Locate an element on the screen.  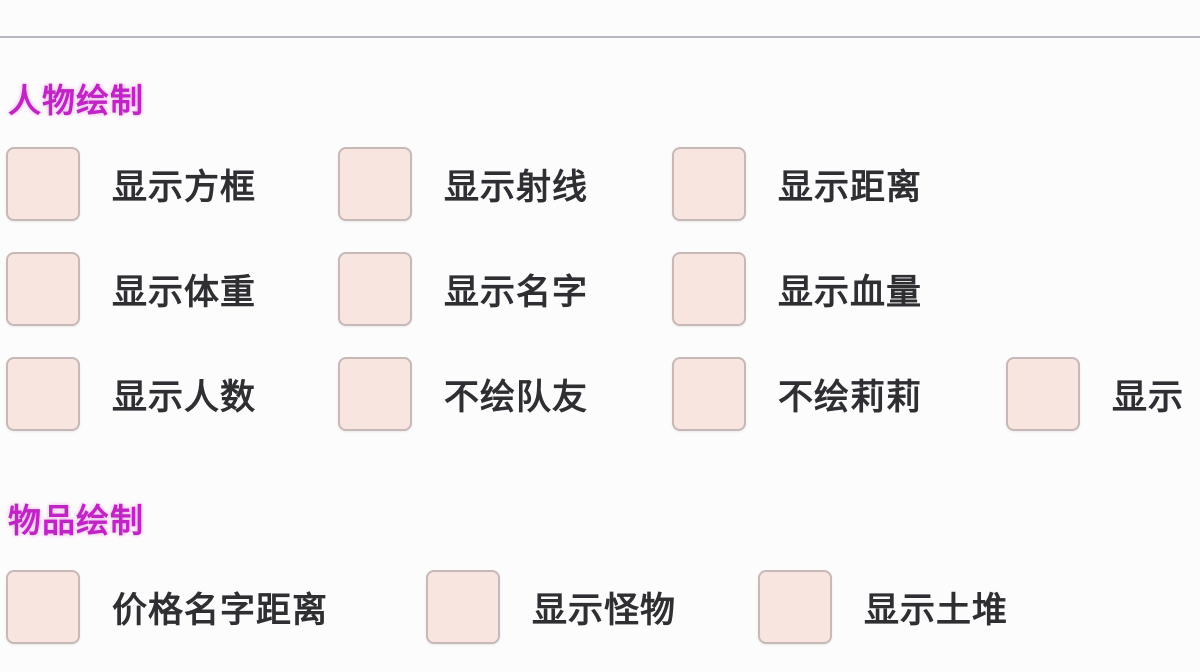
option-show-dirt-piles: 显示土堆 is located at coordinates (883, 607).